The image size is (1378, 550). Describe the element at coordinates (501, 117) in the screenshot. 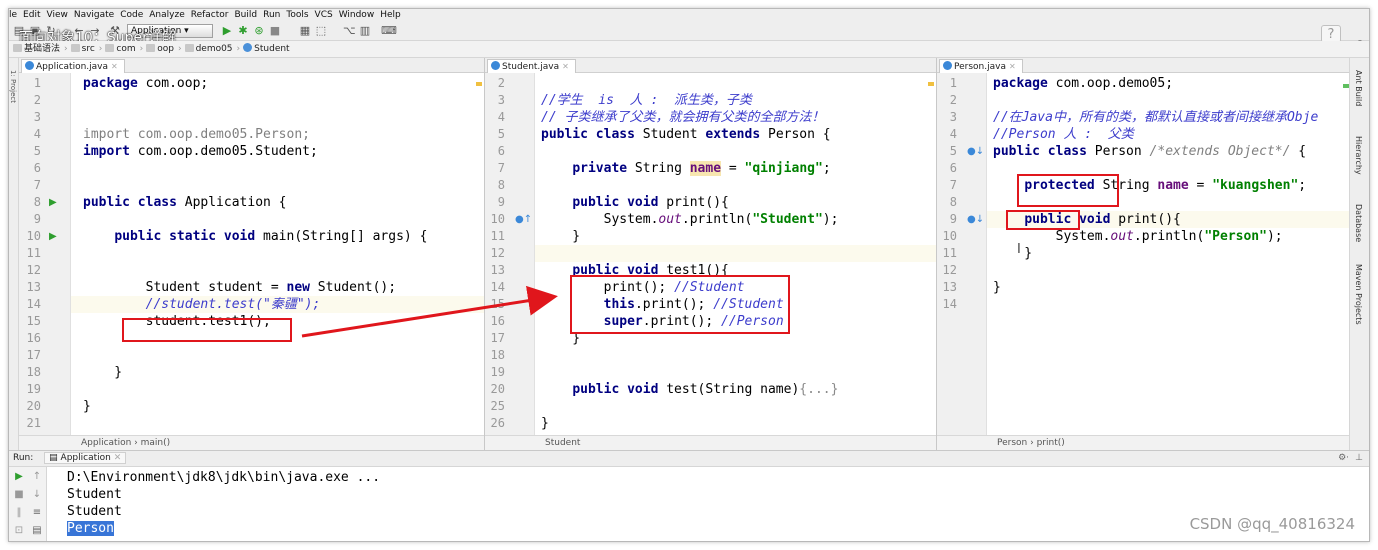

I see `line-number: 4` at that location.